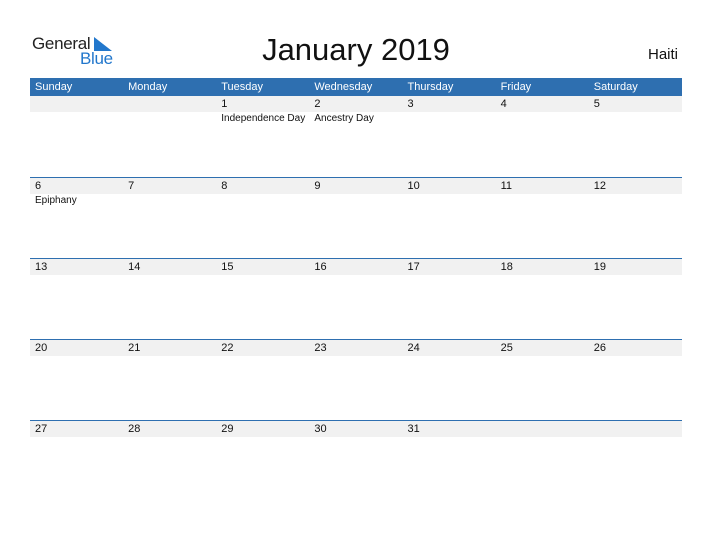 This screenshot has width=712, height=550. What do you see at coordinates (54, 87) in the screenshot?
I see `weekday-sunday: Sunday` at bounding box center [54, 87].